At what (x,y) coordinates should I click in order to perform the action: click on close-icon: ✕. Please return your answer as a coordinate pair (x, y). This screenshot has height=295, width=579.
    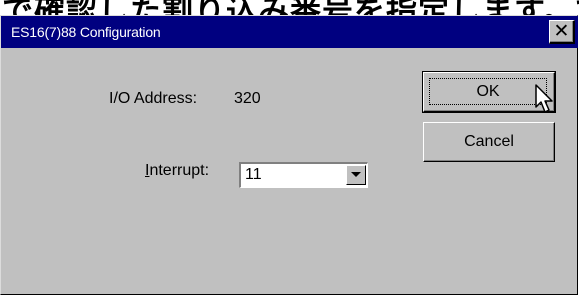
    Looking at the image, I should click on (561, 31).